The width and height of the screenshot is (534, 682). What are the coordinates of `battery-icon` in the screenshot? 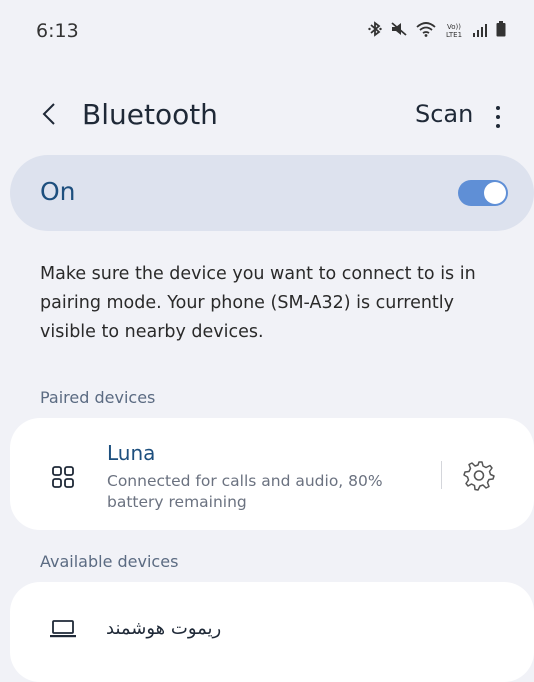 It's located at (501, 31).